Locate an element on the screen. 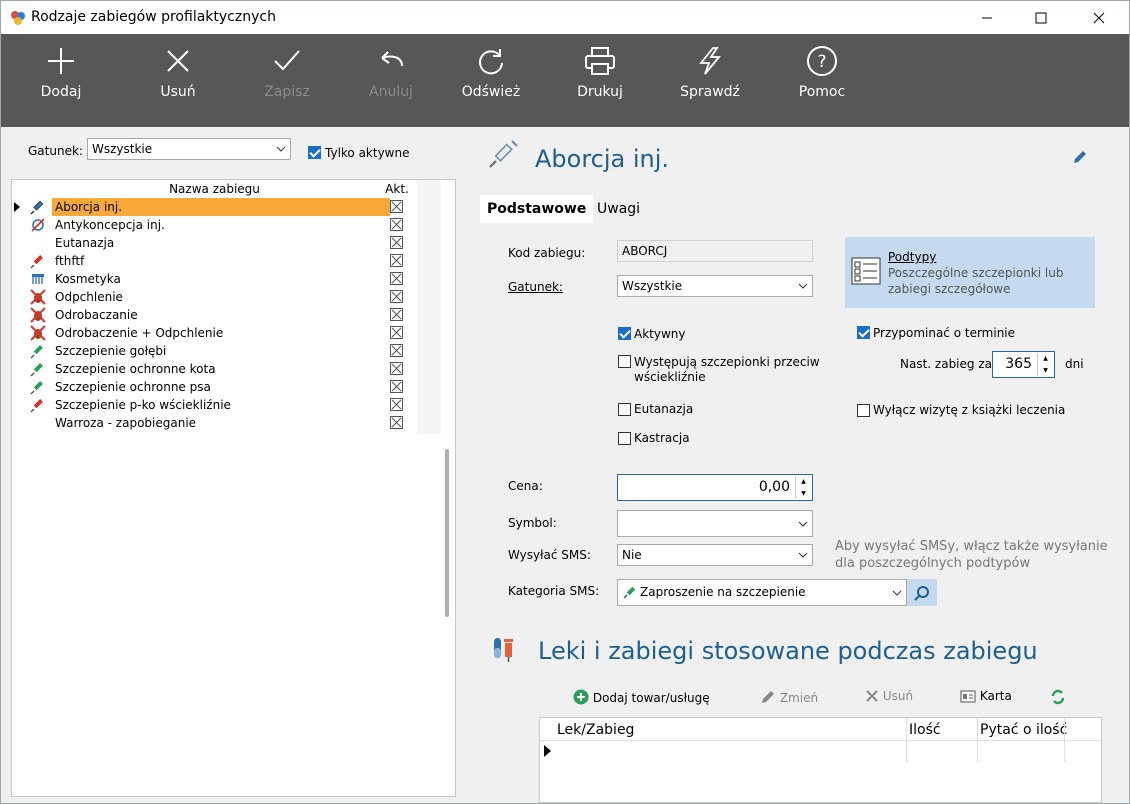  euthanasia-checkbox is located at coordinates (624, 409).